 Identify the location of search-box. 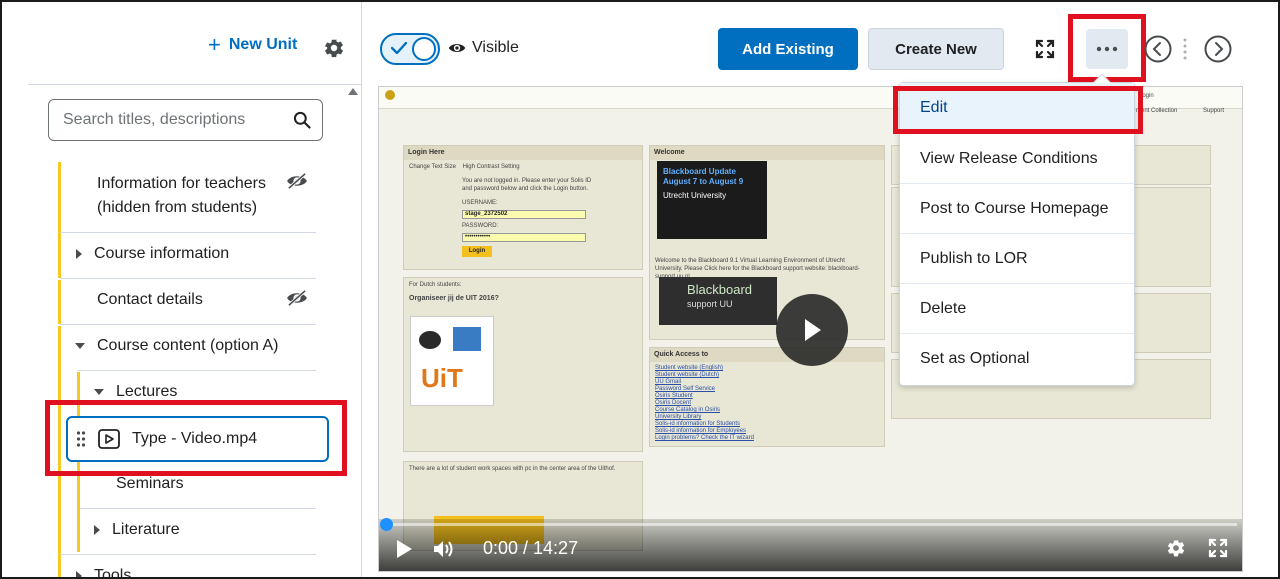
(185, 120).